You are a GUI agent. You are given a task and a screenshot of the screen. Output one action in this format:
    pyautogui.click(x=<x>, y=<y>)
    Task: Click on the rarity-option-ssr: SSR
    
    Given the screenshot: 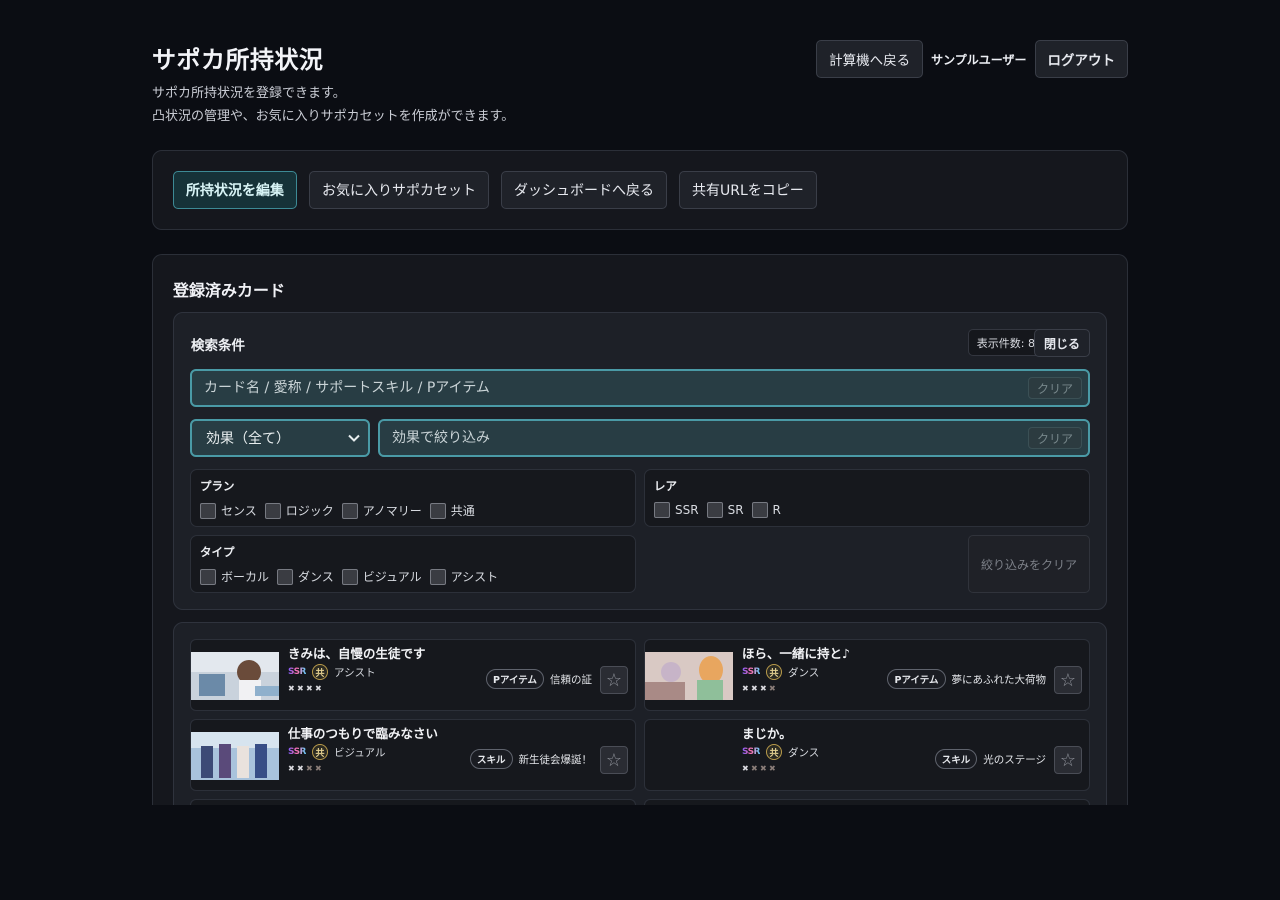 What is the action you would take?
    pyautogui.click(x=676, y=510)
    